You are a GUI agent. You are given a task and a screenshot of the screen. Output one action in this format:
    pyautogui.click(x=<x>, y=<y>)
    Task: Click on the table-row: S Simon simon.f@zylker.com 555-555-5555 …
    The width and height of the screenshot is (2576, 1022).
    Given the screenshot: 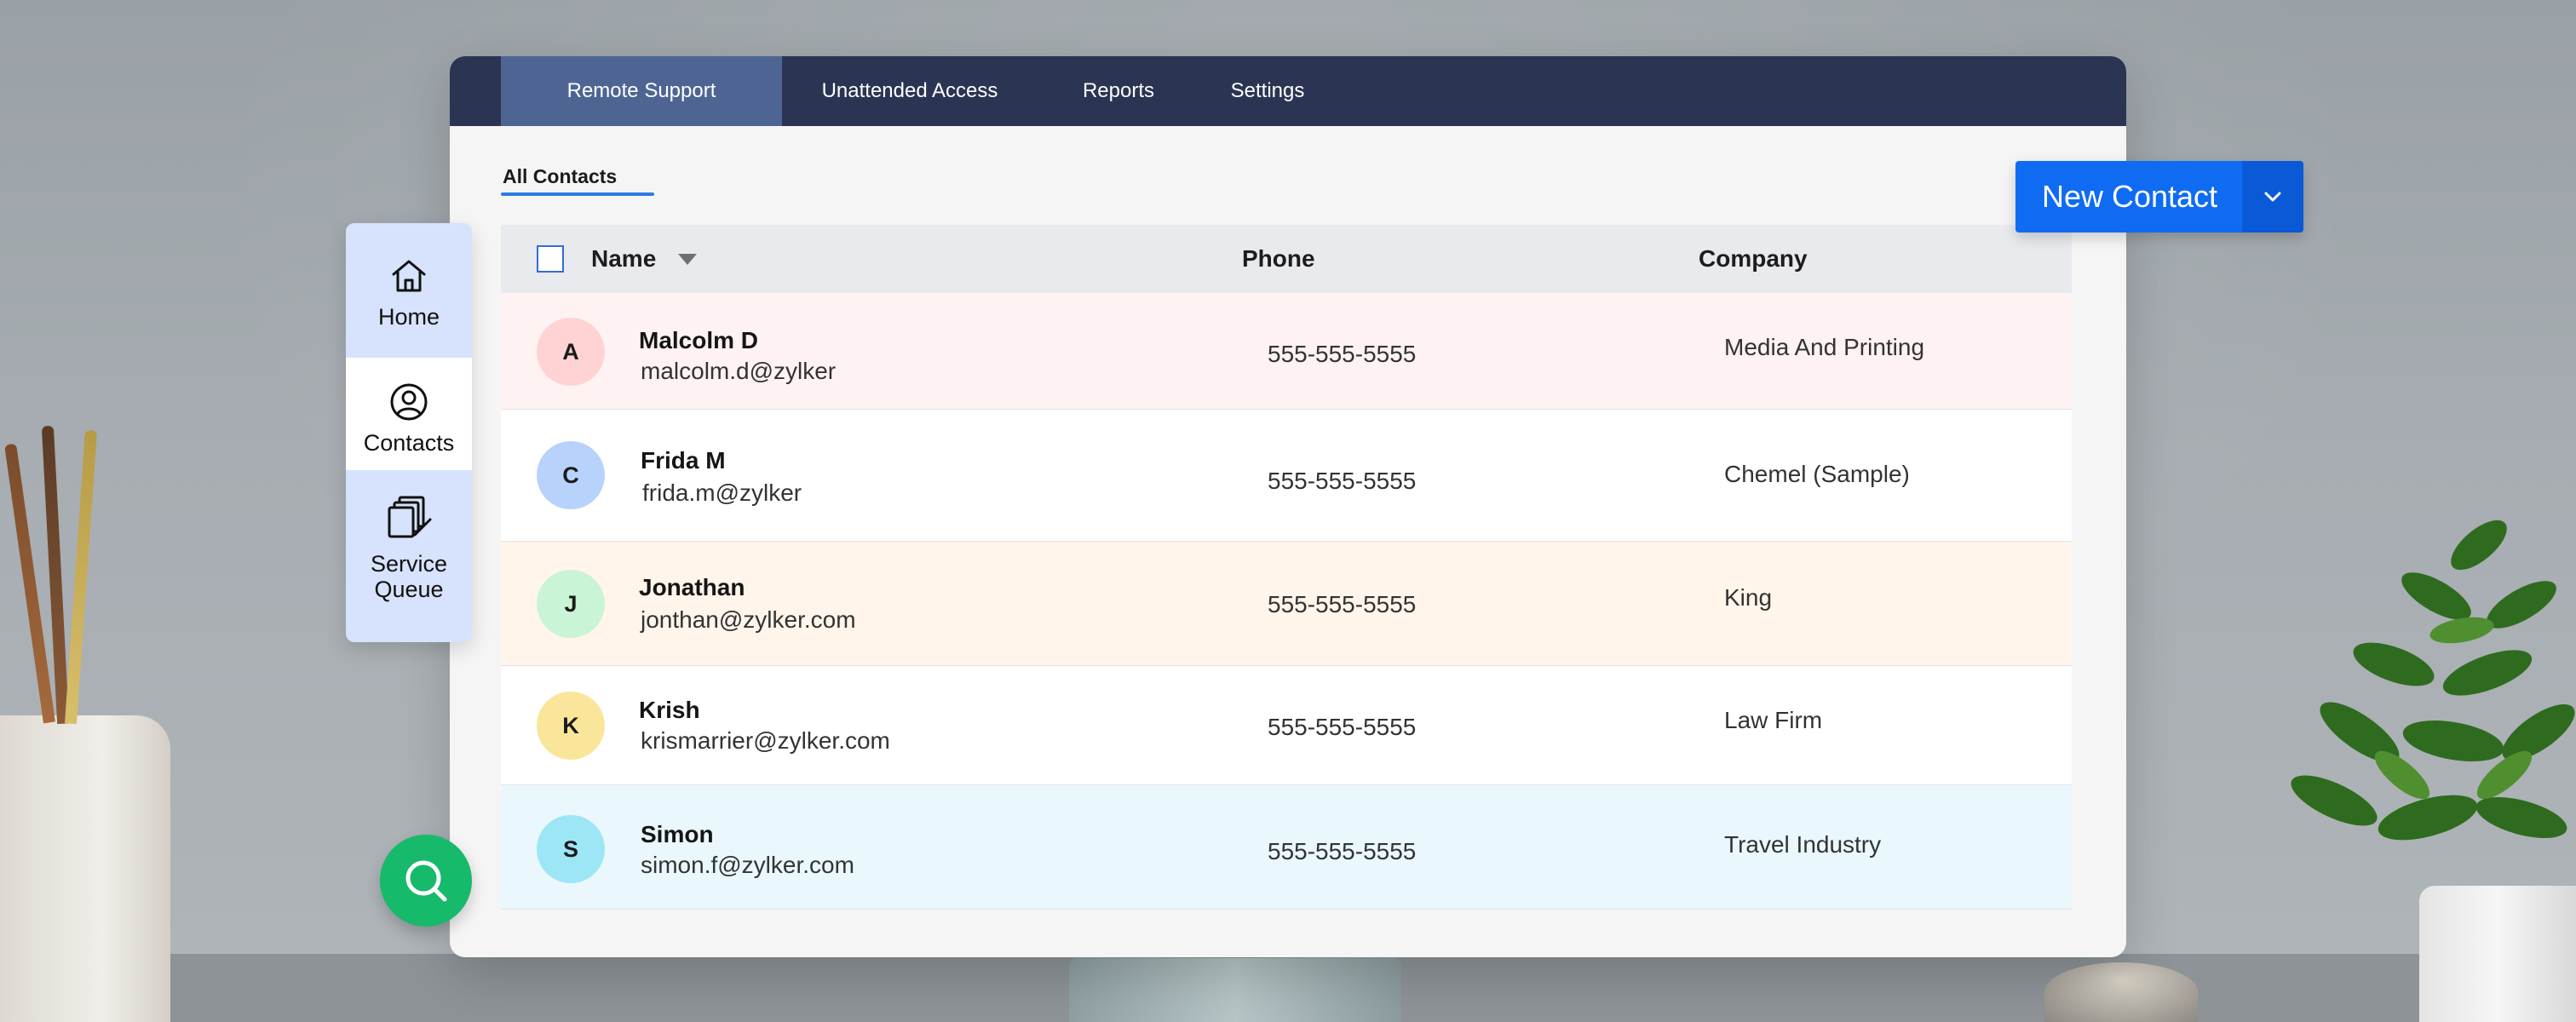 What is the action you would take?
    pyautogui.click(x=1287, y=847)
    